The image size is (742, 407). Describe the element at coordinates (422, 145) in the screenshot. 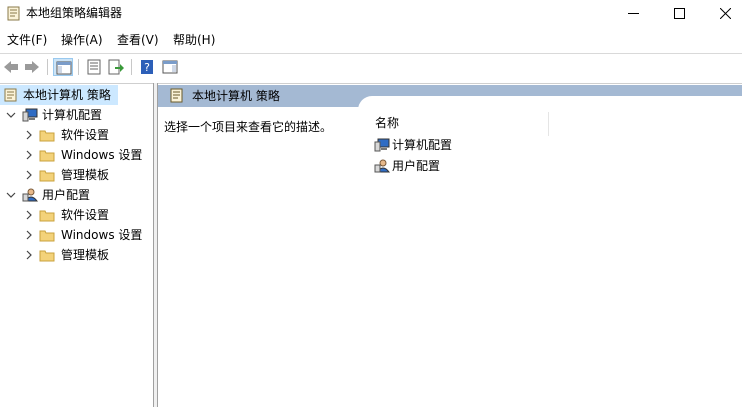

I see `list-item-label: 计算机配置` at that location.